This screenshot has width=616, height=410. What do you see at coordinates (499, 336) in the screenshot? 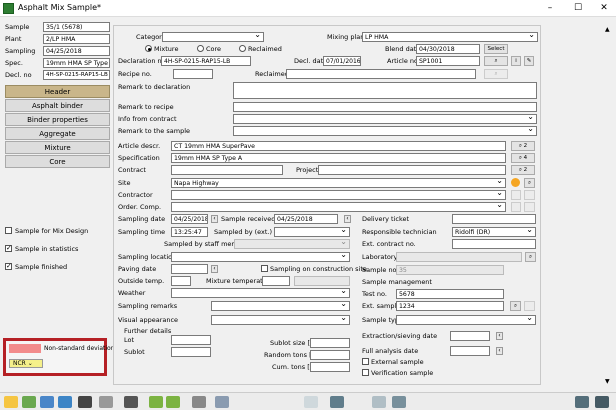
I see `extraction-date-picker: ‹` at bounding box center [499, 336].